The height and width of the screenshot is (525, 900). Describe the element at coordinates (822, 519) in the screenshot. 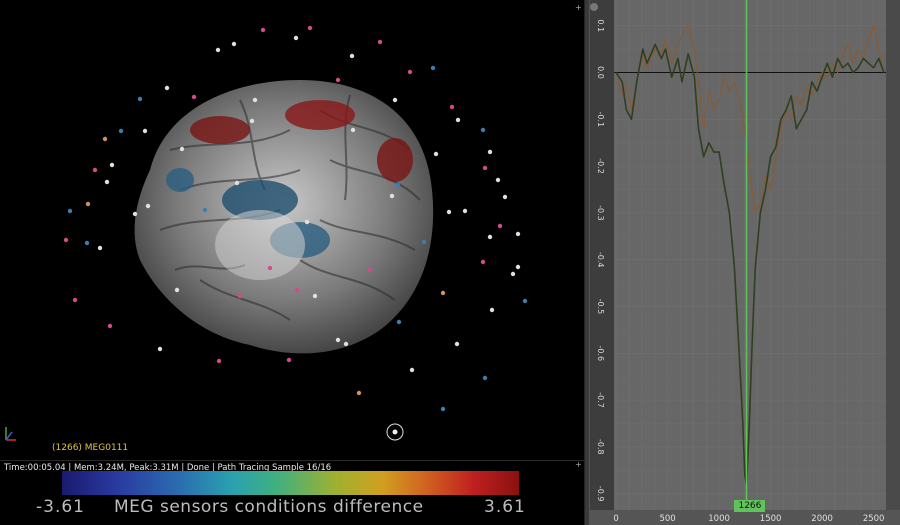

I see `x-tick-label: 2000` at that location.